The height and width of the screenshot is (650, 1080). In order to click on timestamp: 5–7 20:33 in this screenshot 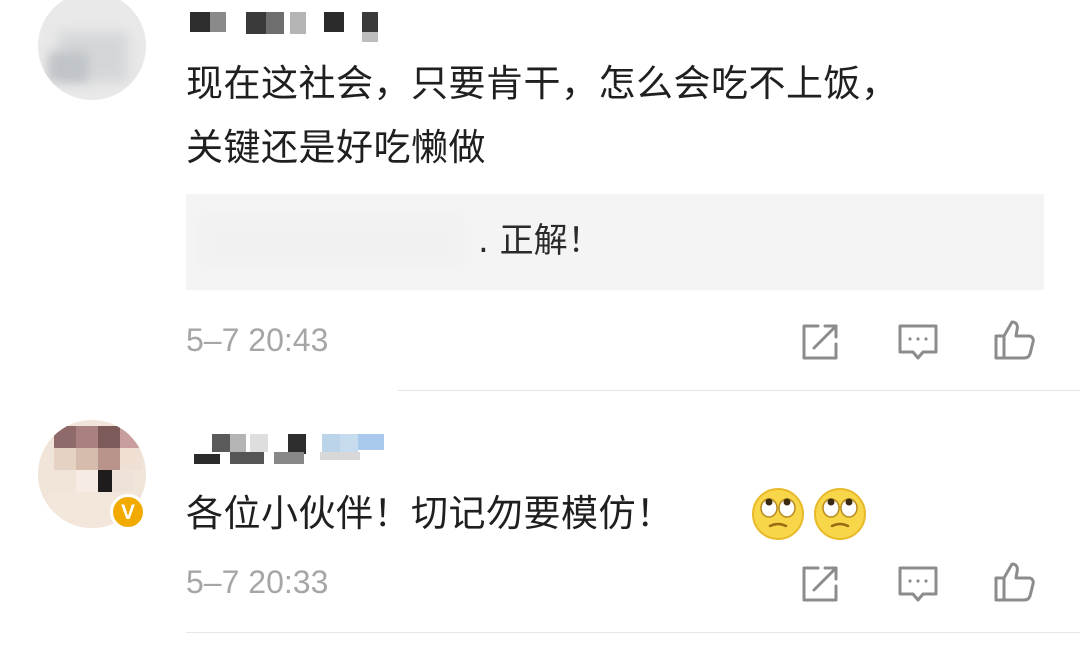, I will do `click(257, 582)`.